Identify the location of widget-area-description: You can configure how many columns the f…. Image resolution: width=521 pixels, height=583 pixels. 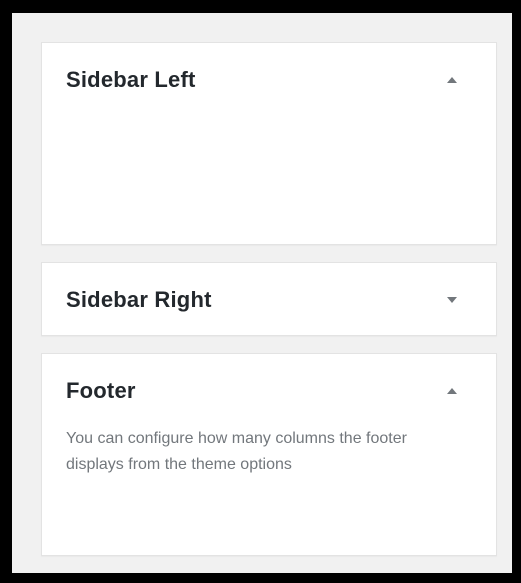
(236, 451).